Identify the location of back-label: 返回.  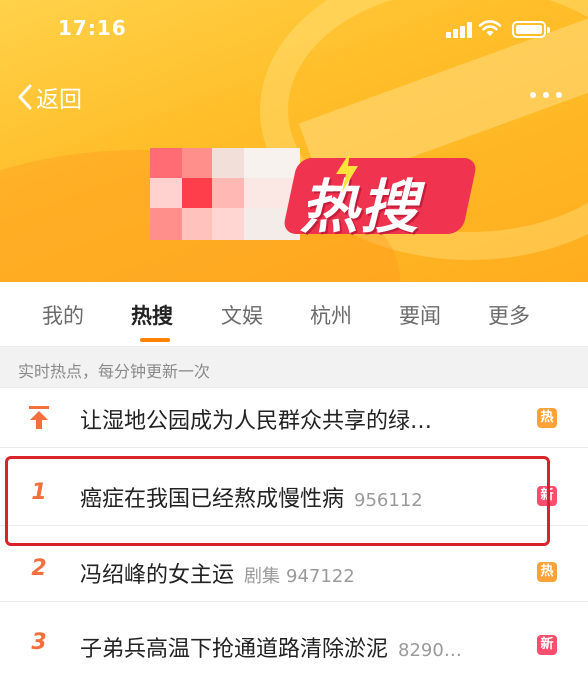
(59, 100).